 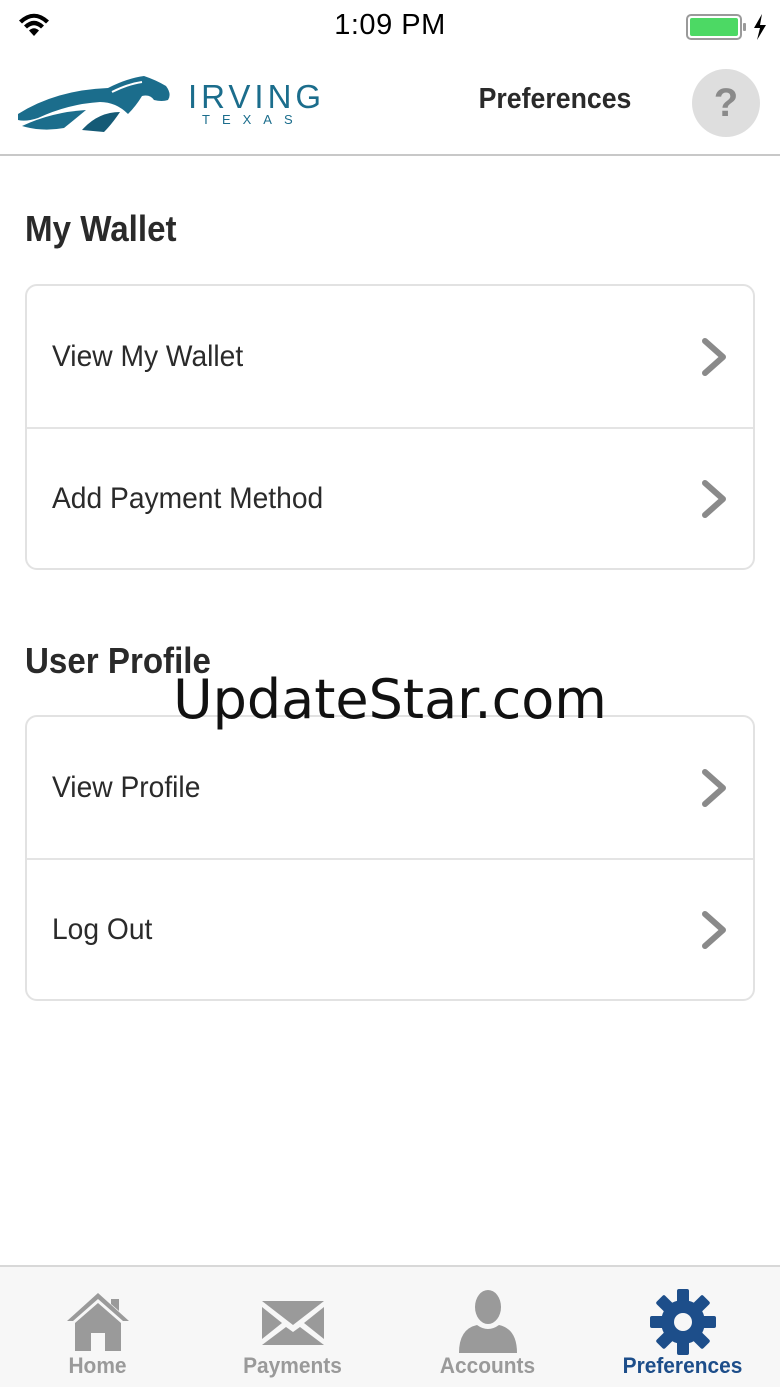 What do you see at coordinates (126, 787) in the screenshot?
I see `list-item-label: View Profile` at bounding box center [126, 787].